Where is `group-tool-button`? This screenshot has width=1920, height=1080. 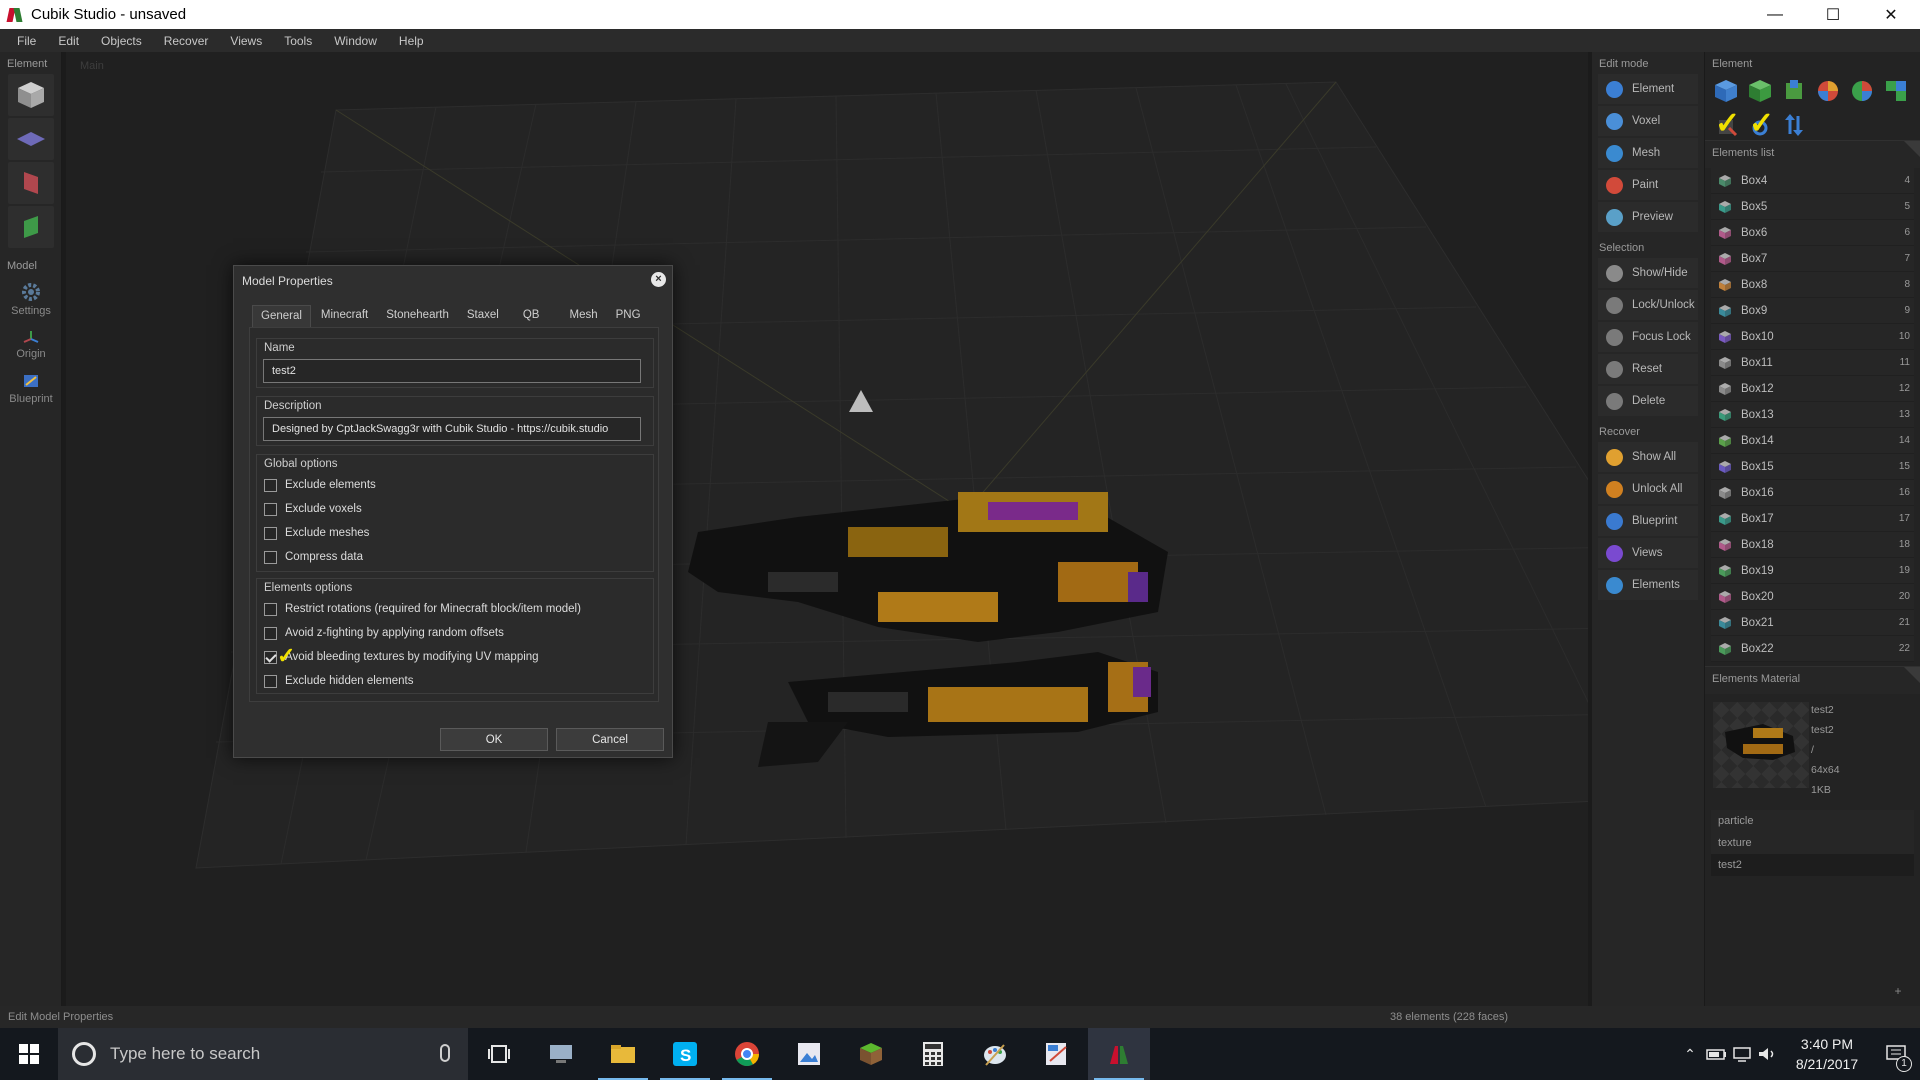 group-tool-button is located at coordinates (1896, 91).